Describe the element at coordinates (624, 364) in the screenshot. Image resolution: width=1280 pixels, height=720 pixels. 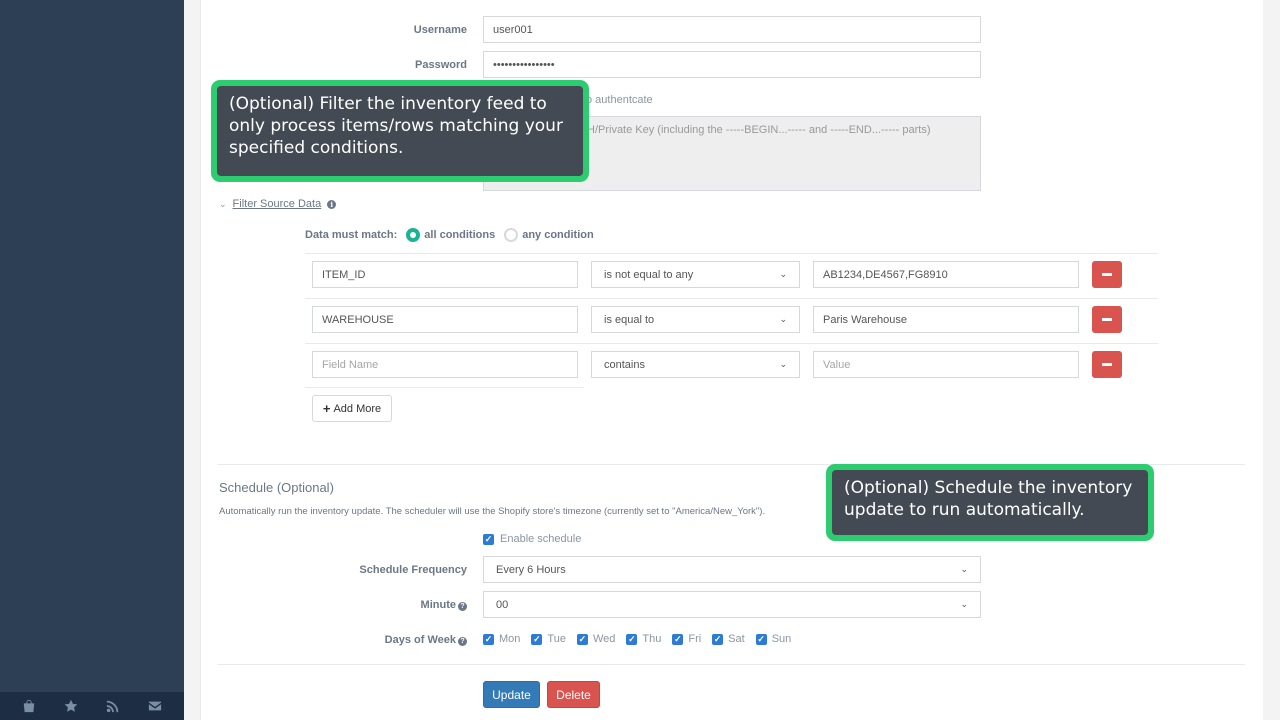
I see `condition-operator-value: contains` at that location.